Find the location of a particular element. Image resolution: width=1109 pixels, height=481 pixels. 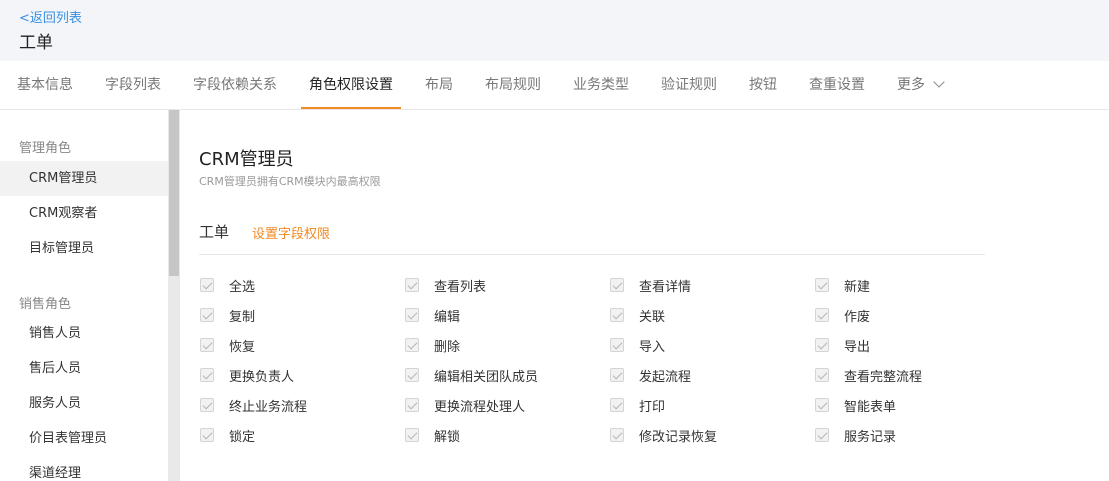

permission-item: 修改记录恢复 is located at coordinates (663, 435).